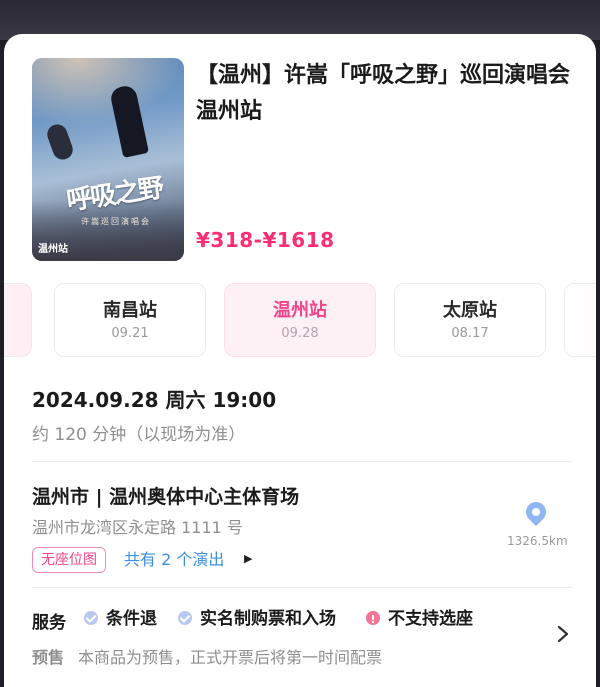  What do you see at coordinates (419, 619) in the screenshot?
I see `service-no-seat-selection: 不支持选座` at bounding box center [419, 619].